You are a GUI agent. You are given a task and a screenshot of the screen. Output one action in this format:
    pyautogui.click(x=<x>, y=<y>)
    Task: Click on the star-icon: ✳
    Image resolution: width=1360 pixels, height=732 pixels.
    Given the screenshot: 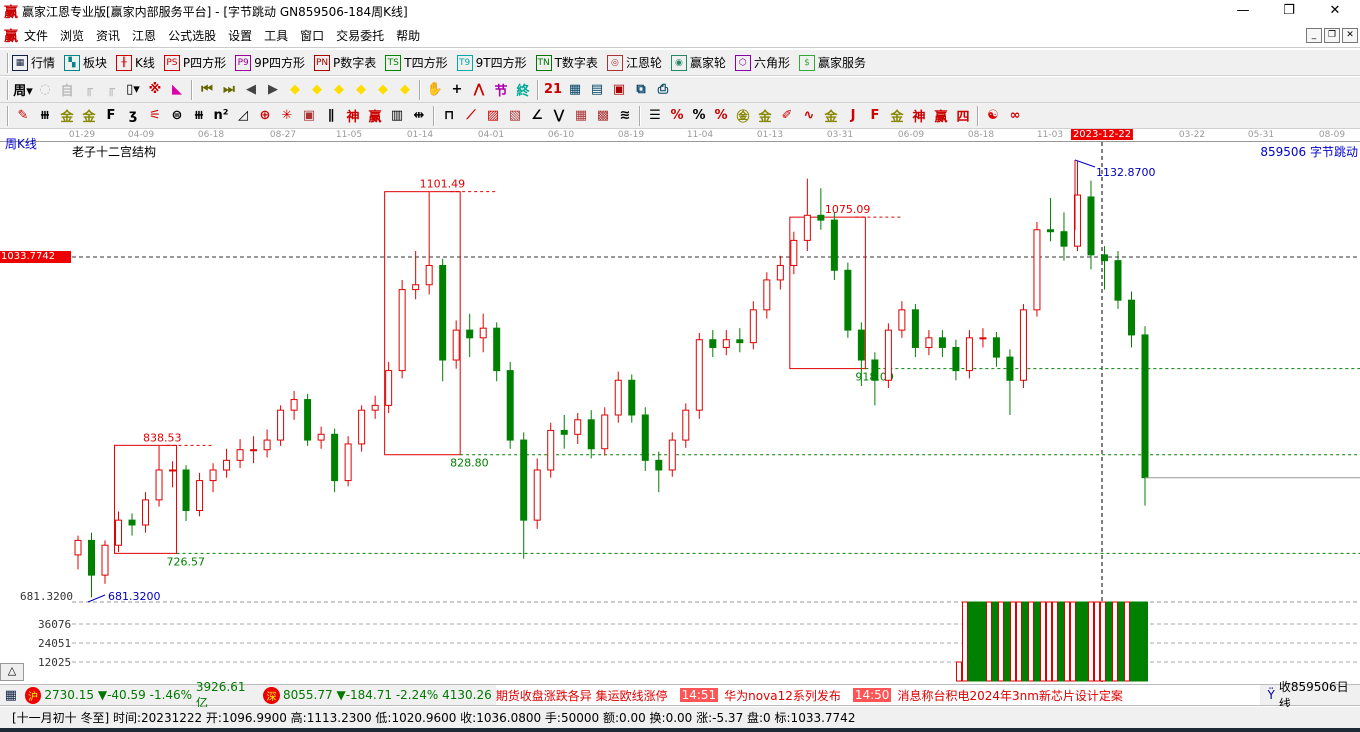 What is the action you would take?
    pyautogui.click(x=287, y=116)
    